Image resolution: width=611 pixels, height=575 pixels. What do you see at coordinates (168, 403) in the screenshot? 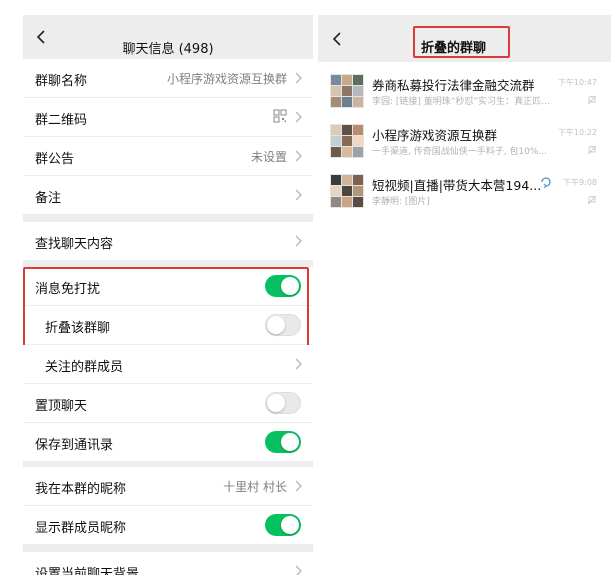
I see `pin-chat-row: 置顶聊天` at bounding box center [168, 403].